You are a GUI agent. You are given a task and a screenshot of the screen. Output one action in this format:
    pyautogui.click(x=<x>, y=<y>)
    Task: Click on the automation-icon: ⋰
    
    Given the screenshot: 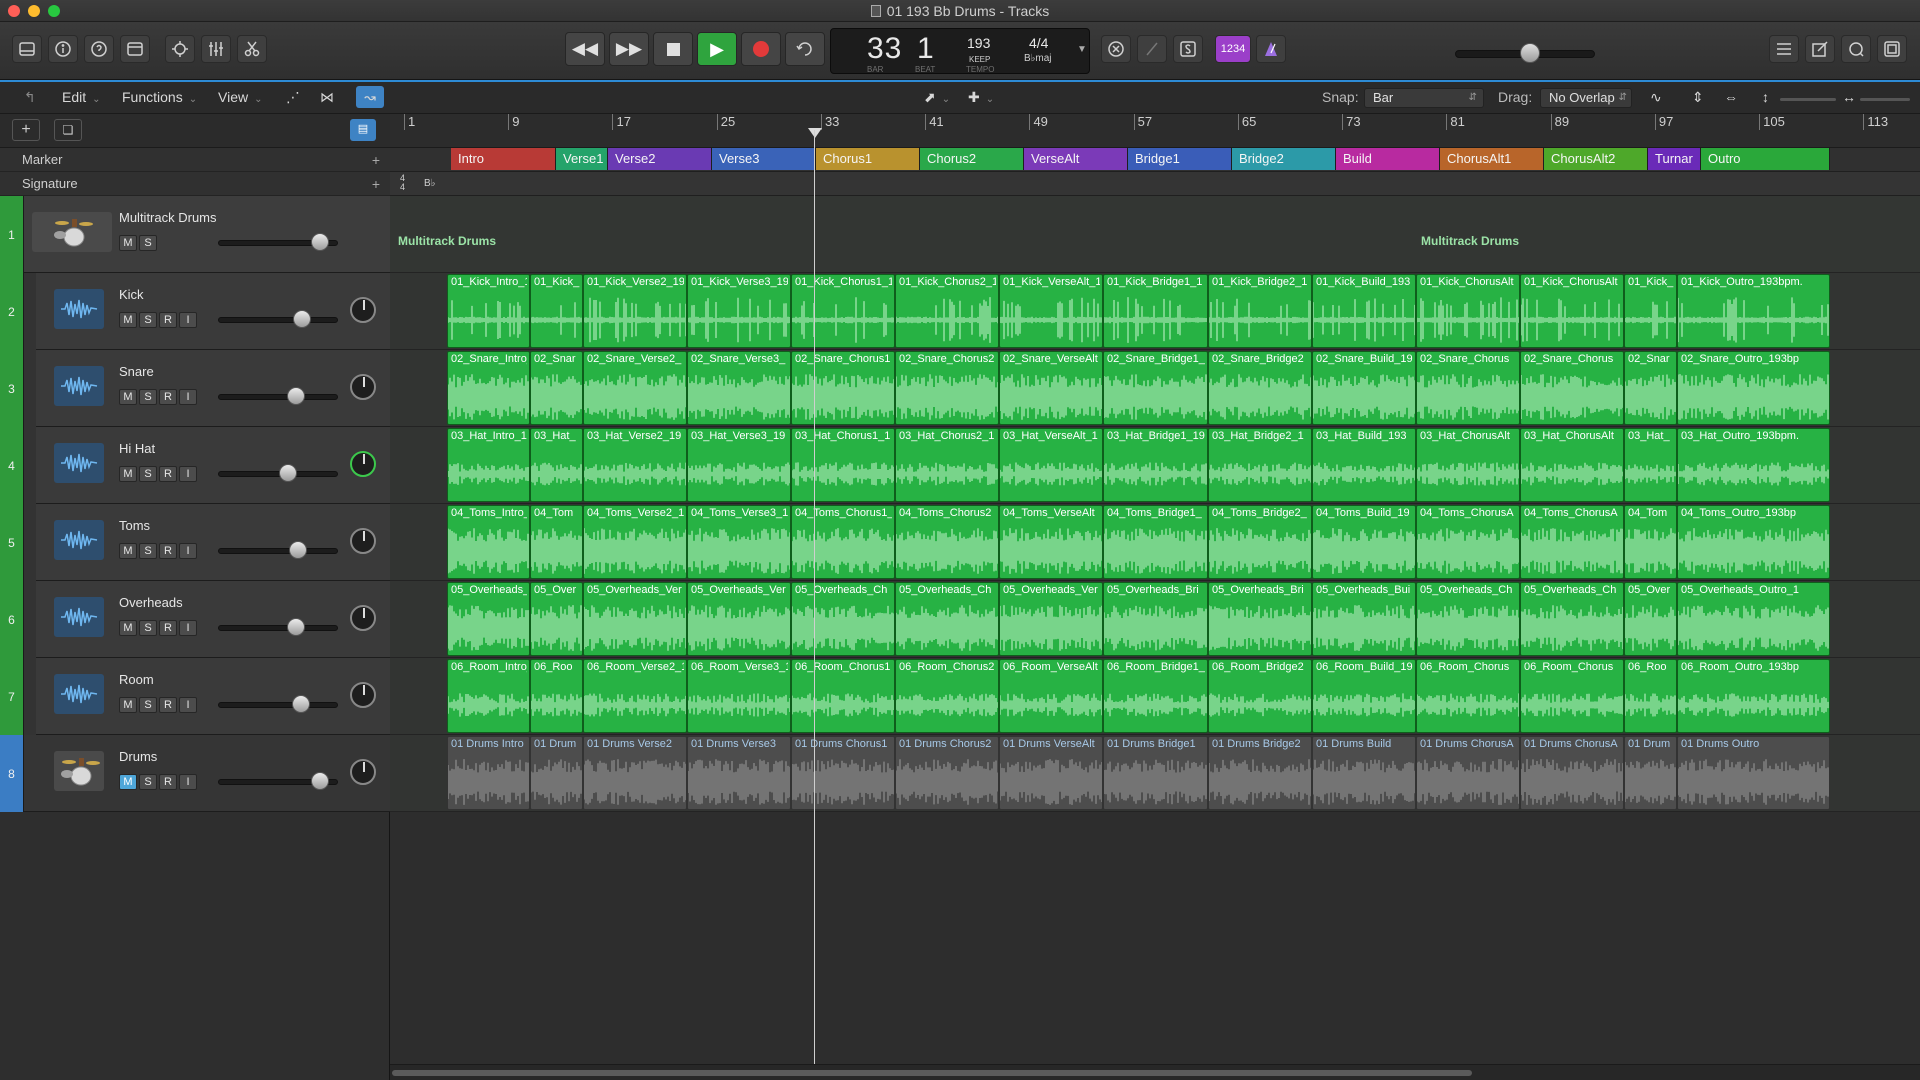 What is the action you would take?
    pyautogui.click(x=293, y=97)
    